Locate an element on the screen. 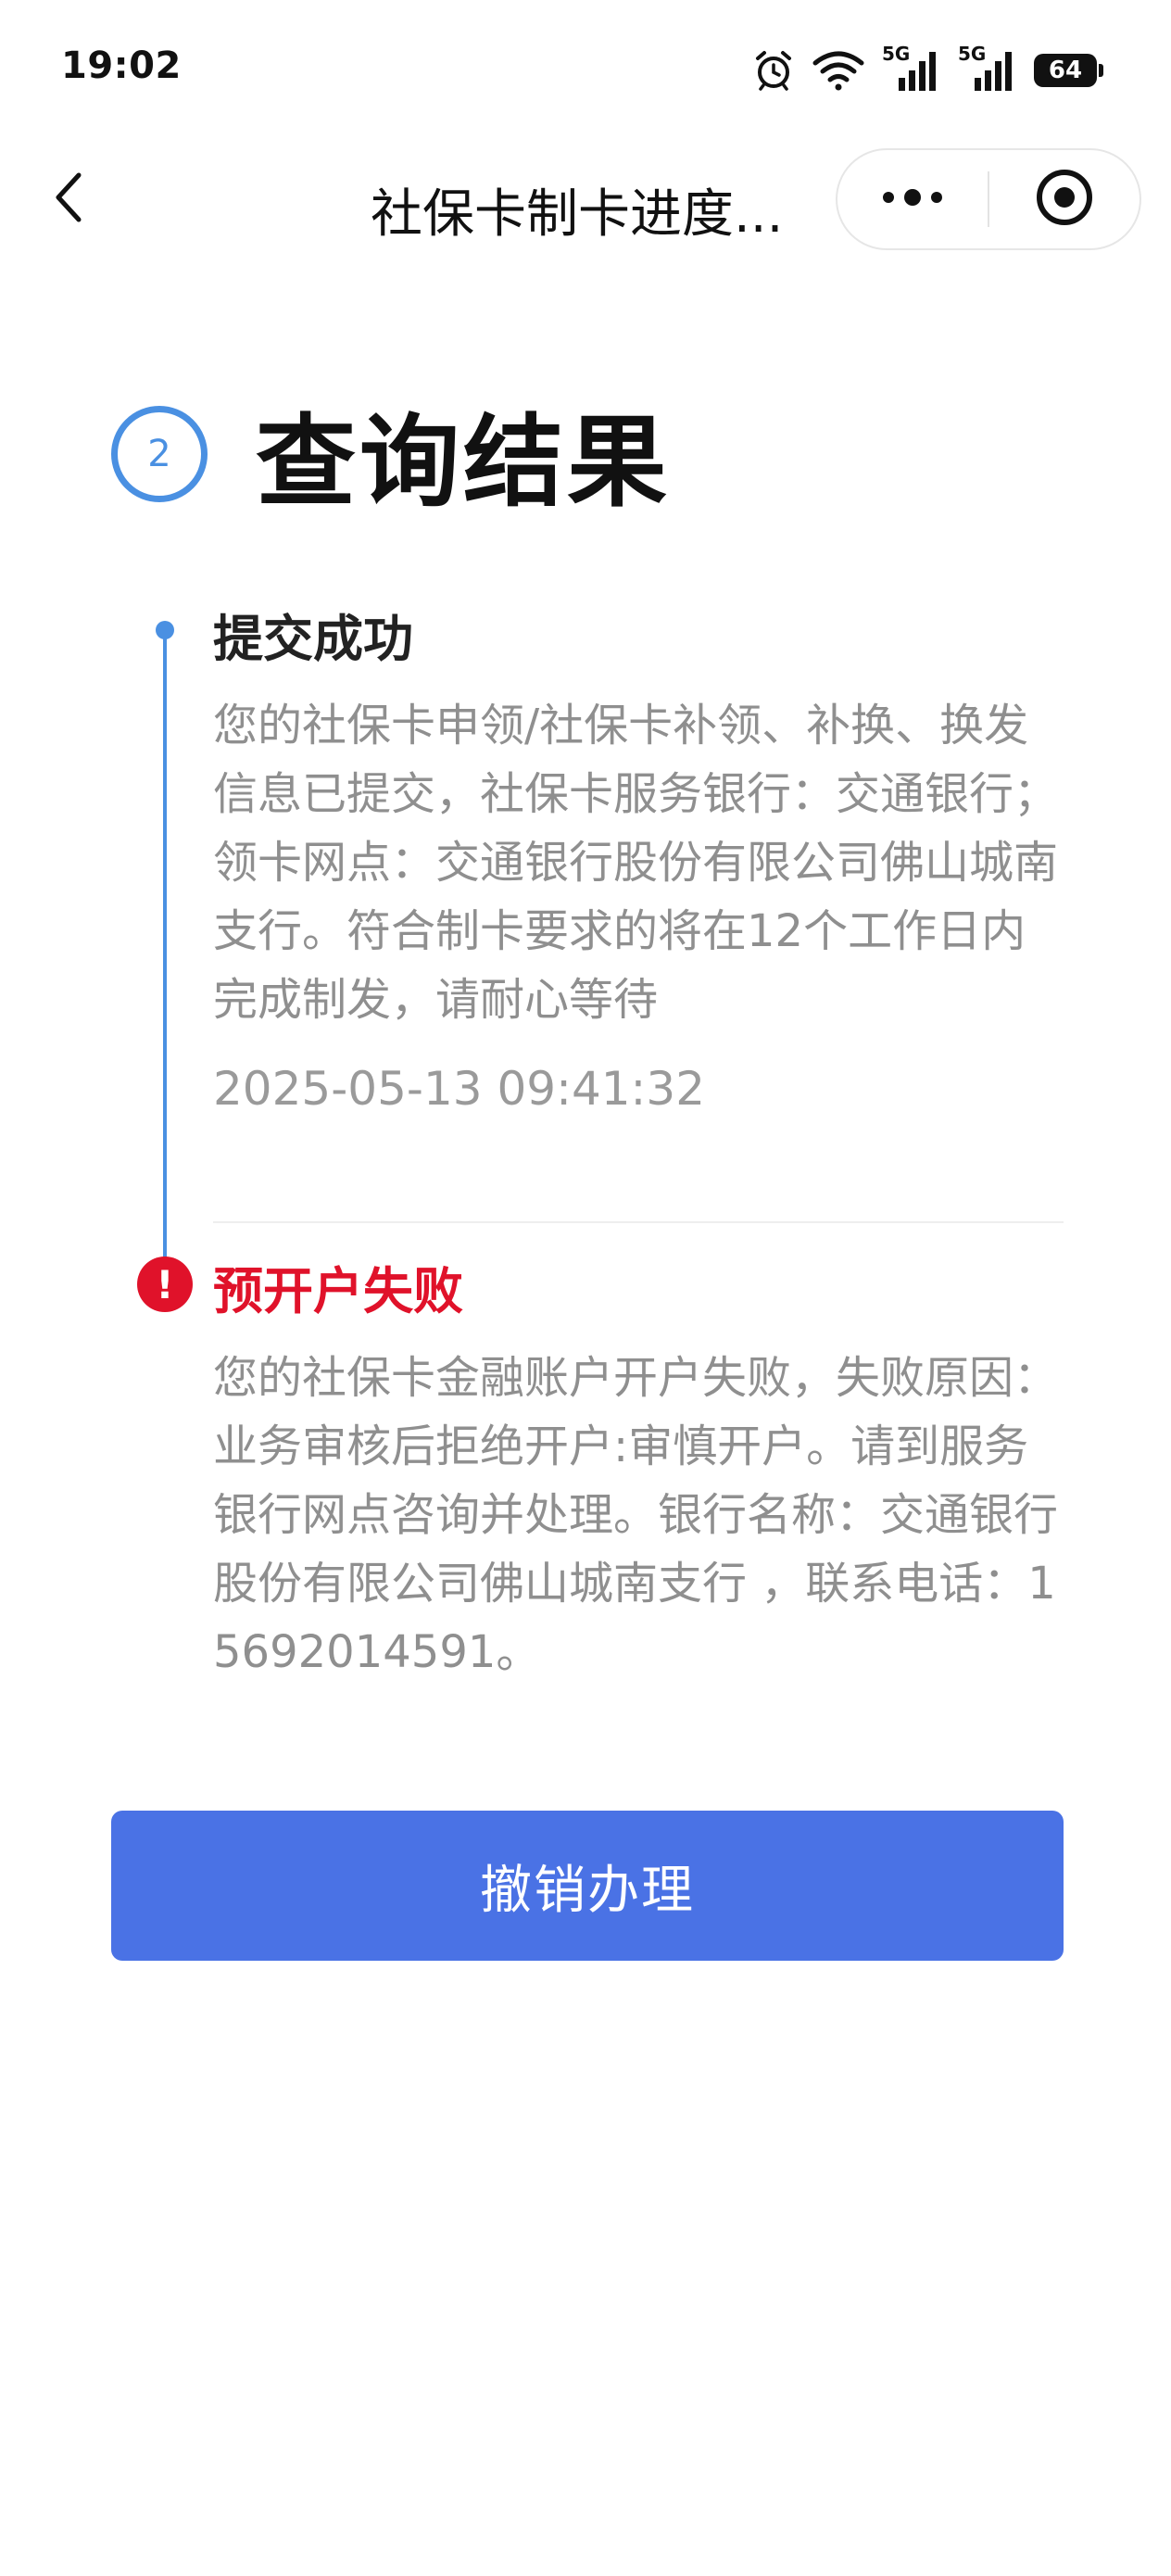 Image resolution: width=1171 pixels, height=2576 pixels. close-button is located at coordinates (1065, 199).